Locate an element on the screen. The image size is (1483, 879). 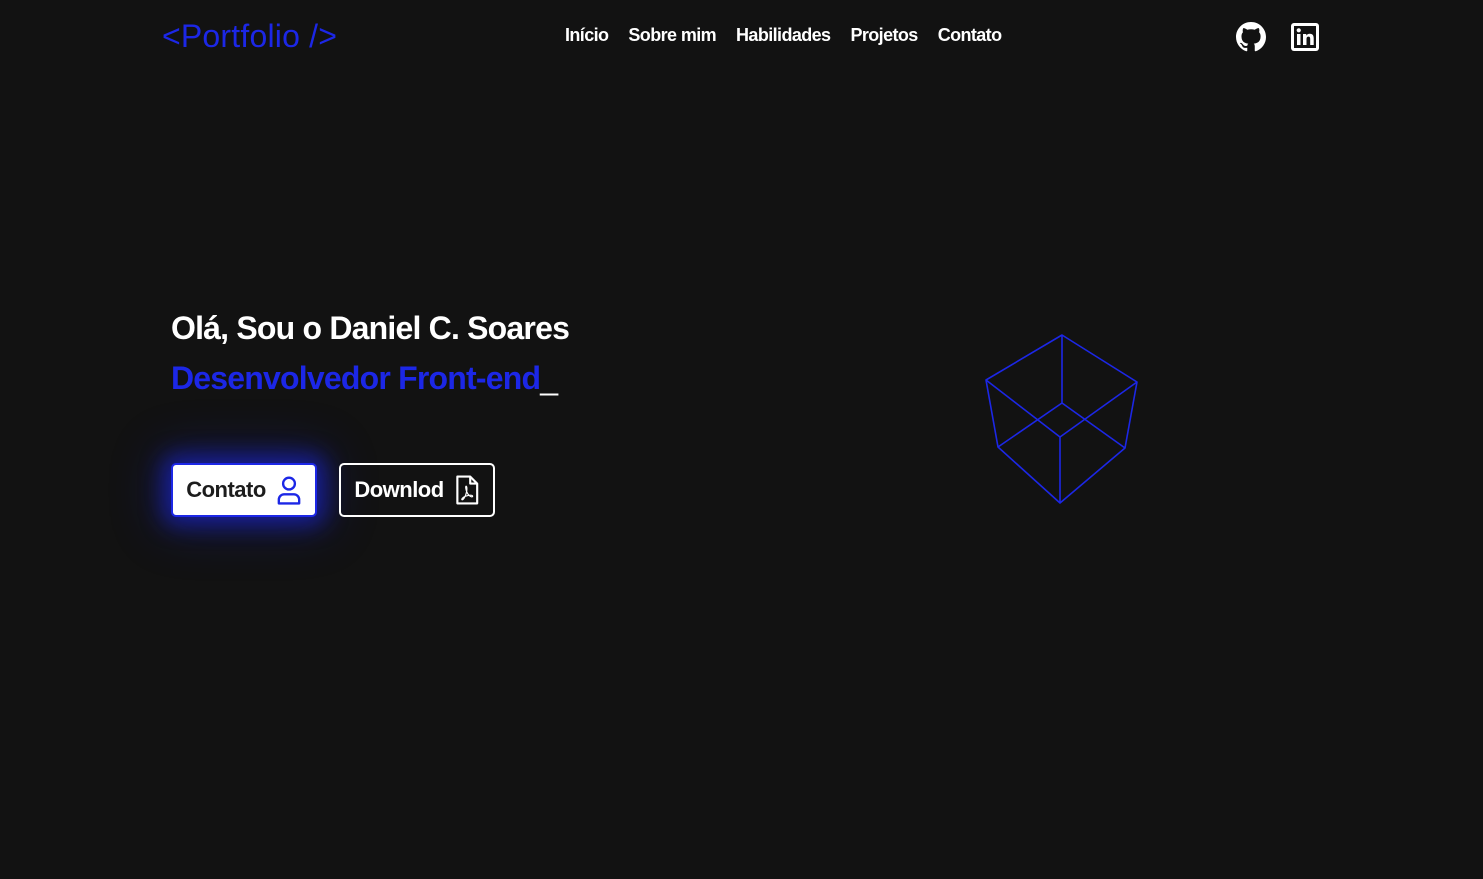
contact-button-label: Contato is located at coordinates (226, 489).